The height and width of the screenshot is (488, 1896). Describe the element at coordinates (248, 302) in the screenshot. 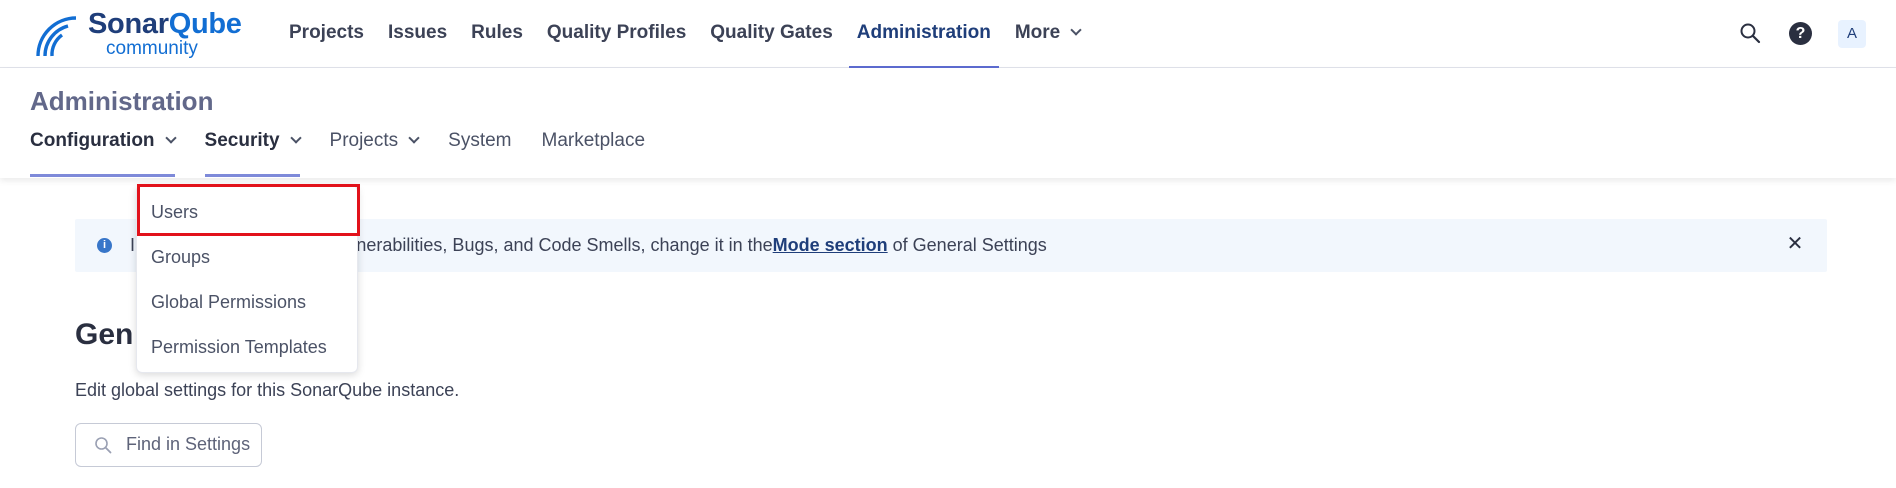

I see `menu-item-global-permissions: Global Permissions` at that location.